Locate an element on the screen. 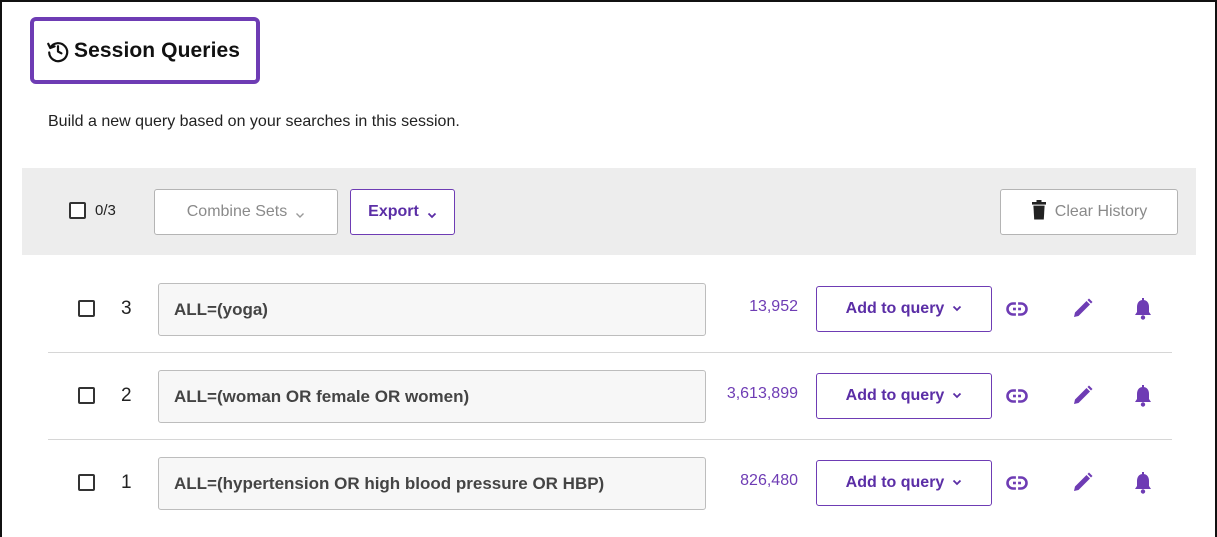 The height and width of the screenshot is (537, 1217). export-label: Export is located at coordinates (393, 211).